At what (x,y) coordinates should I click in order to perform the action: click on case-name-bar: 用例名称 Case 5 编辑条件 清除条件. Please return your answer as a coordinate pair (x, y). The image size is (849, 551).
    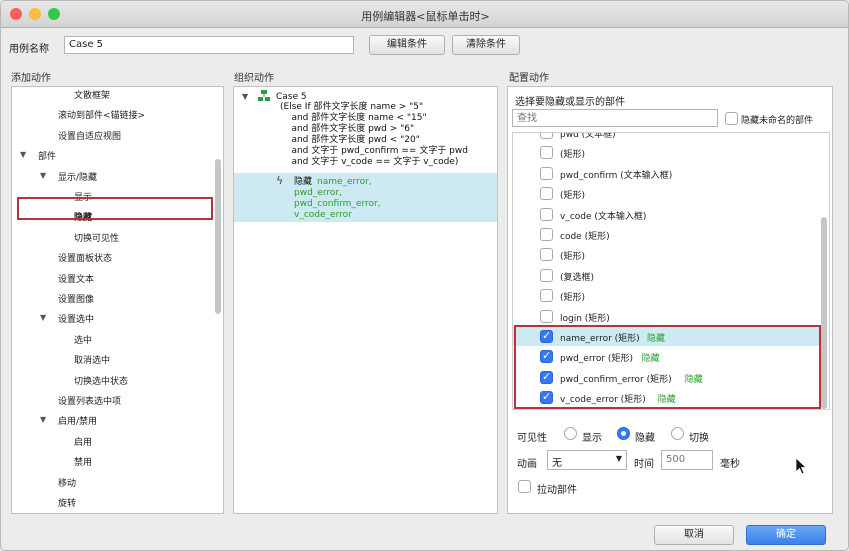
    Looking at the image, I should click on (424, 46).